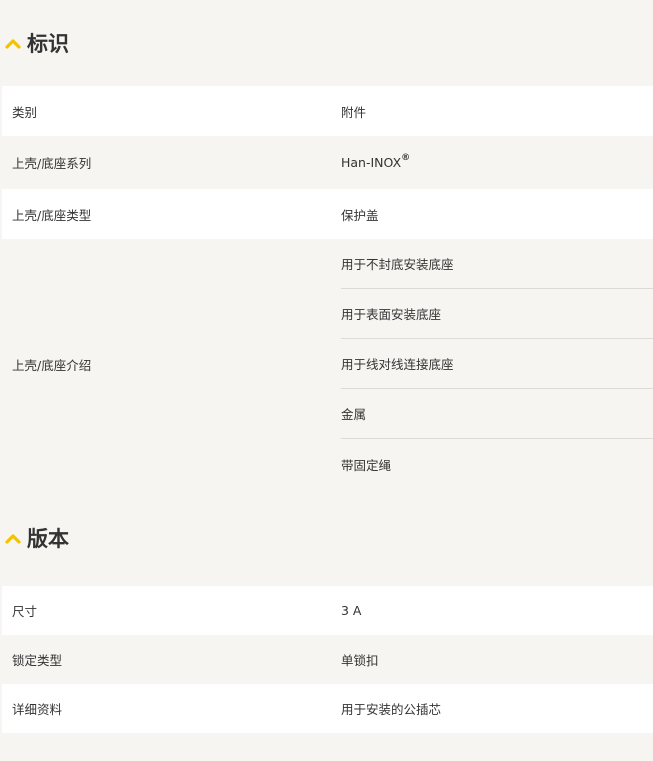 The image size is (653, 761). I want to click on list-item: 带固定绳, so click(366, 465).